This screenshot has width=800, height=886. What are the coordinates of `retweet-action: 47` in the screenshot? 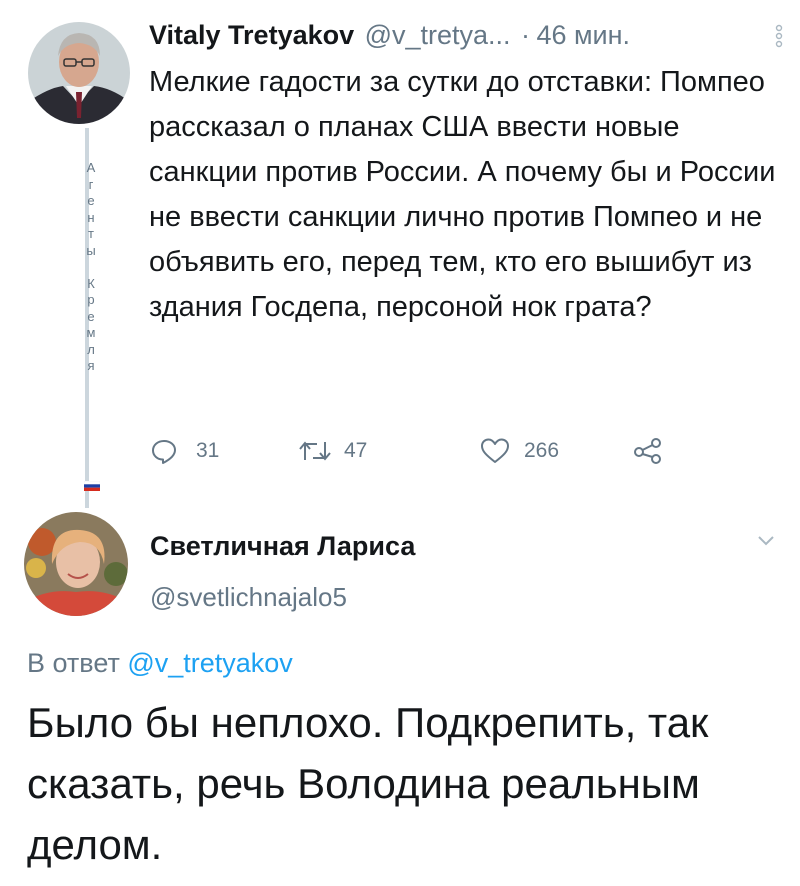 It's located at (332, 451).